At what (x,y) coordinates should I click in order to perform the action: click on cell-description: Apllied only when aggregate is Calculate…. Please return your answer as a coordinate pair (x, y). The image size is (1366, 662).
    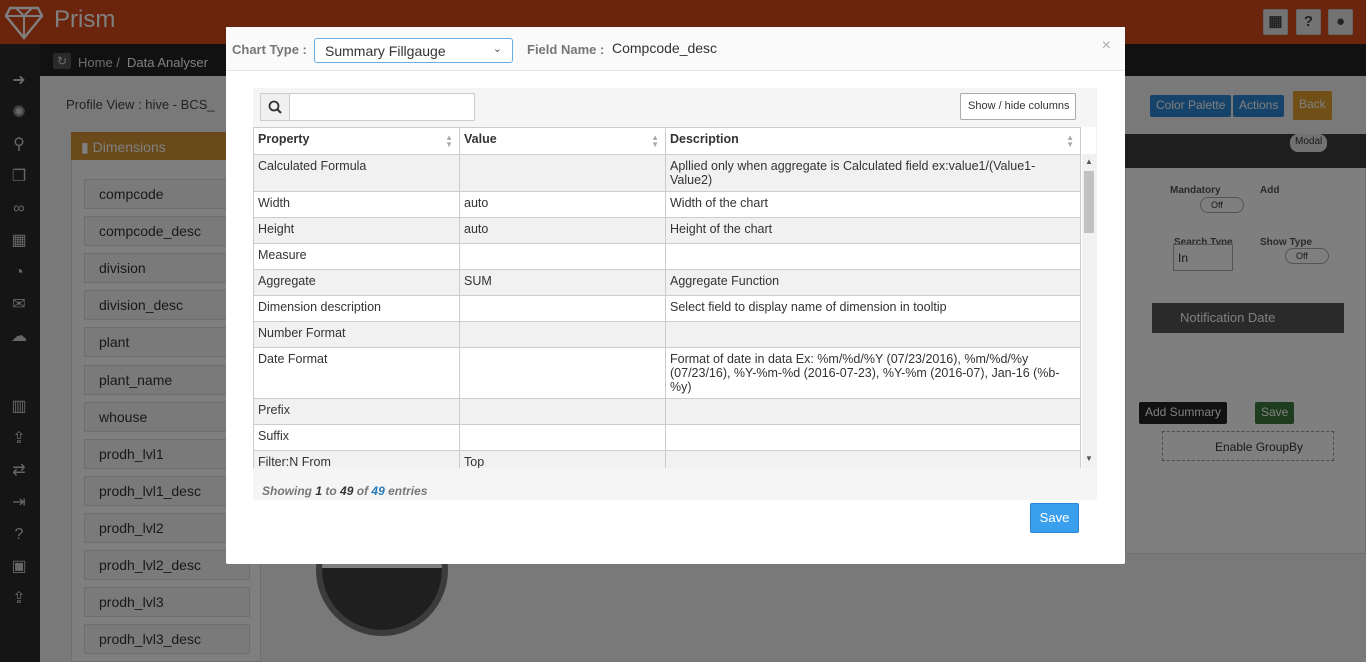
    Looking at the image, I should click on (873, 173).